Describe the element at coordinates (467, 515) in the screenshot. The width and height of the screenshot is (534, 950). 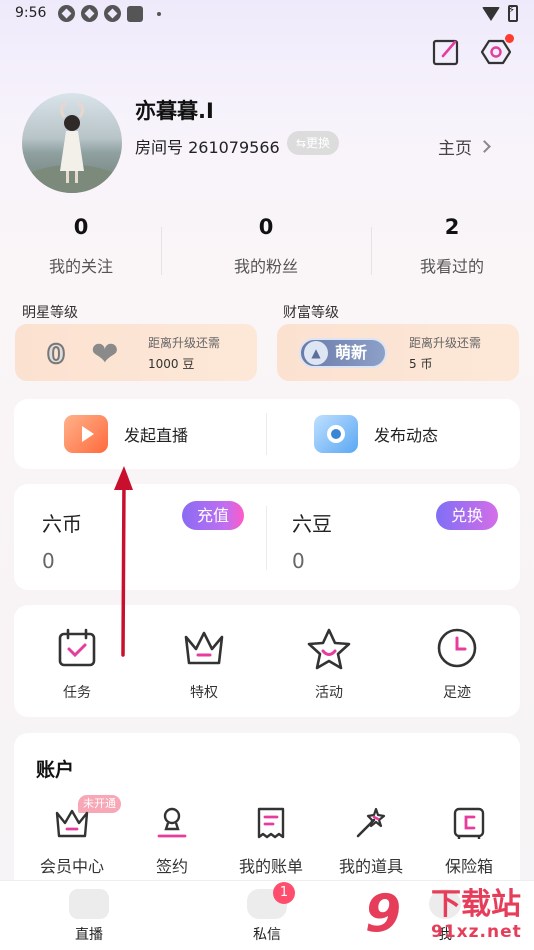
I see `exchange-button: 兑换` at that location.